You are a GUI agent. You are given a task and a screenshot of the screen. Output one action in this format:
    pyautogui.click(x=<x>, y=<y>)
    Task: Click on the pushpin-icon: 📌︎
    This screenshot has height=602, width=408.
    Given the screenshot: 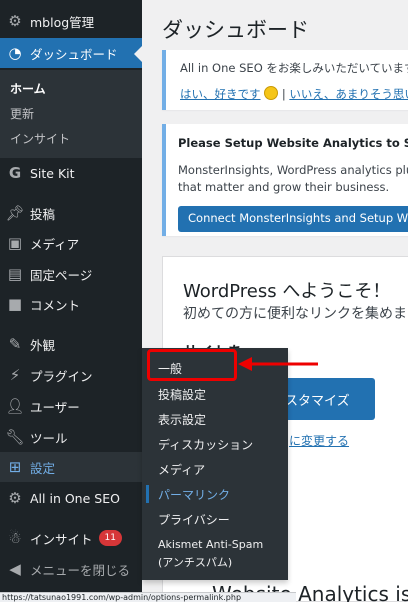 What is the action you would take?
    pyautogui.click(x=15, y=213)
    